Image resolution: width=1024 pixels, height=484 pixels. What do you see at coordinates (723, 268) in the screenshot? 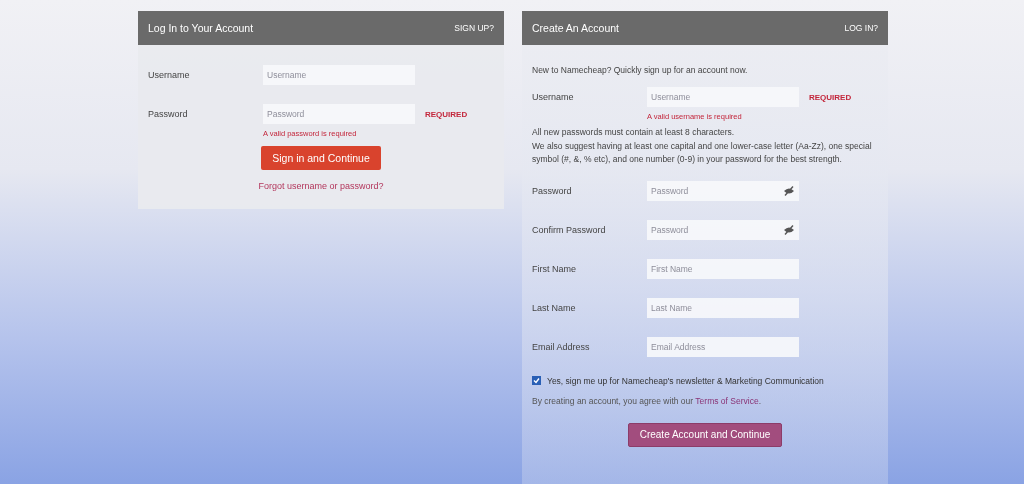
I see `input-field: First Name` at bounding box center [723, 268].